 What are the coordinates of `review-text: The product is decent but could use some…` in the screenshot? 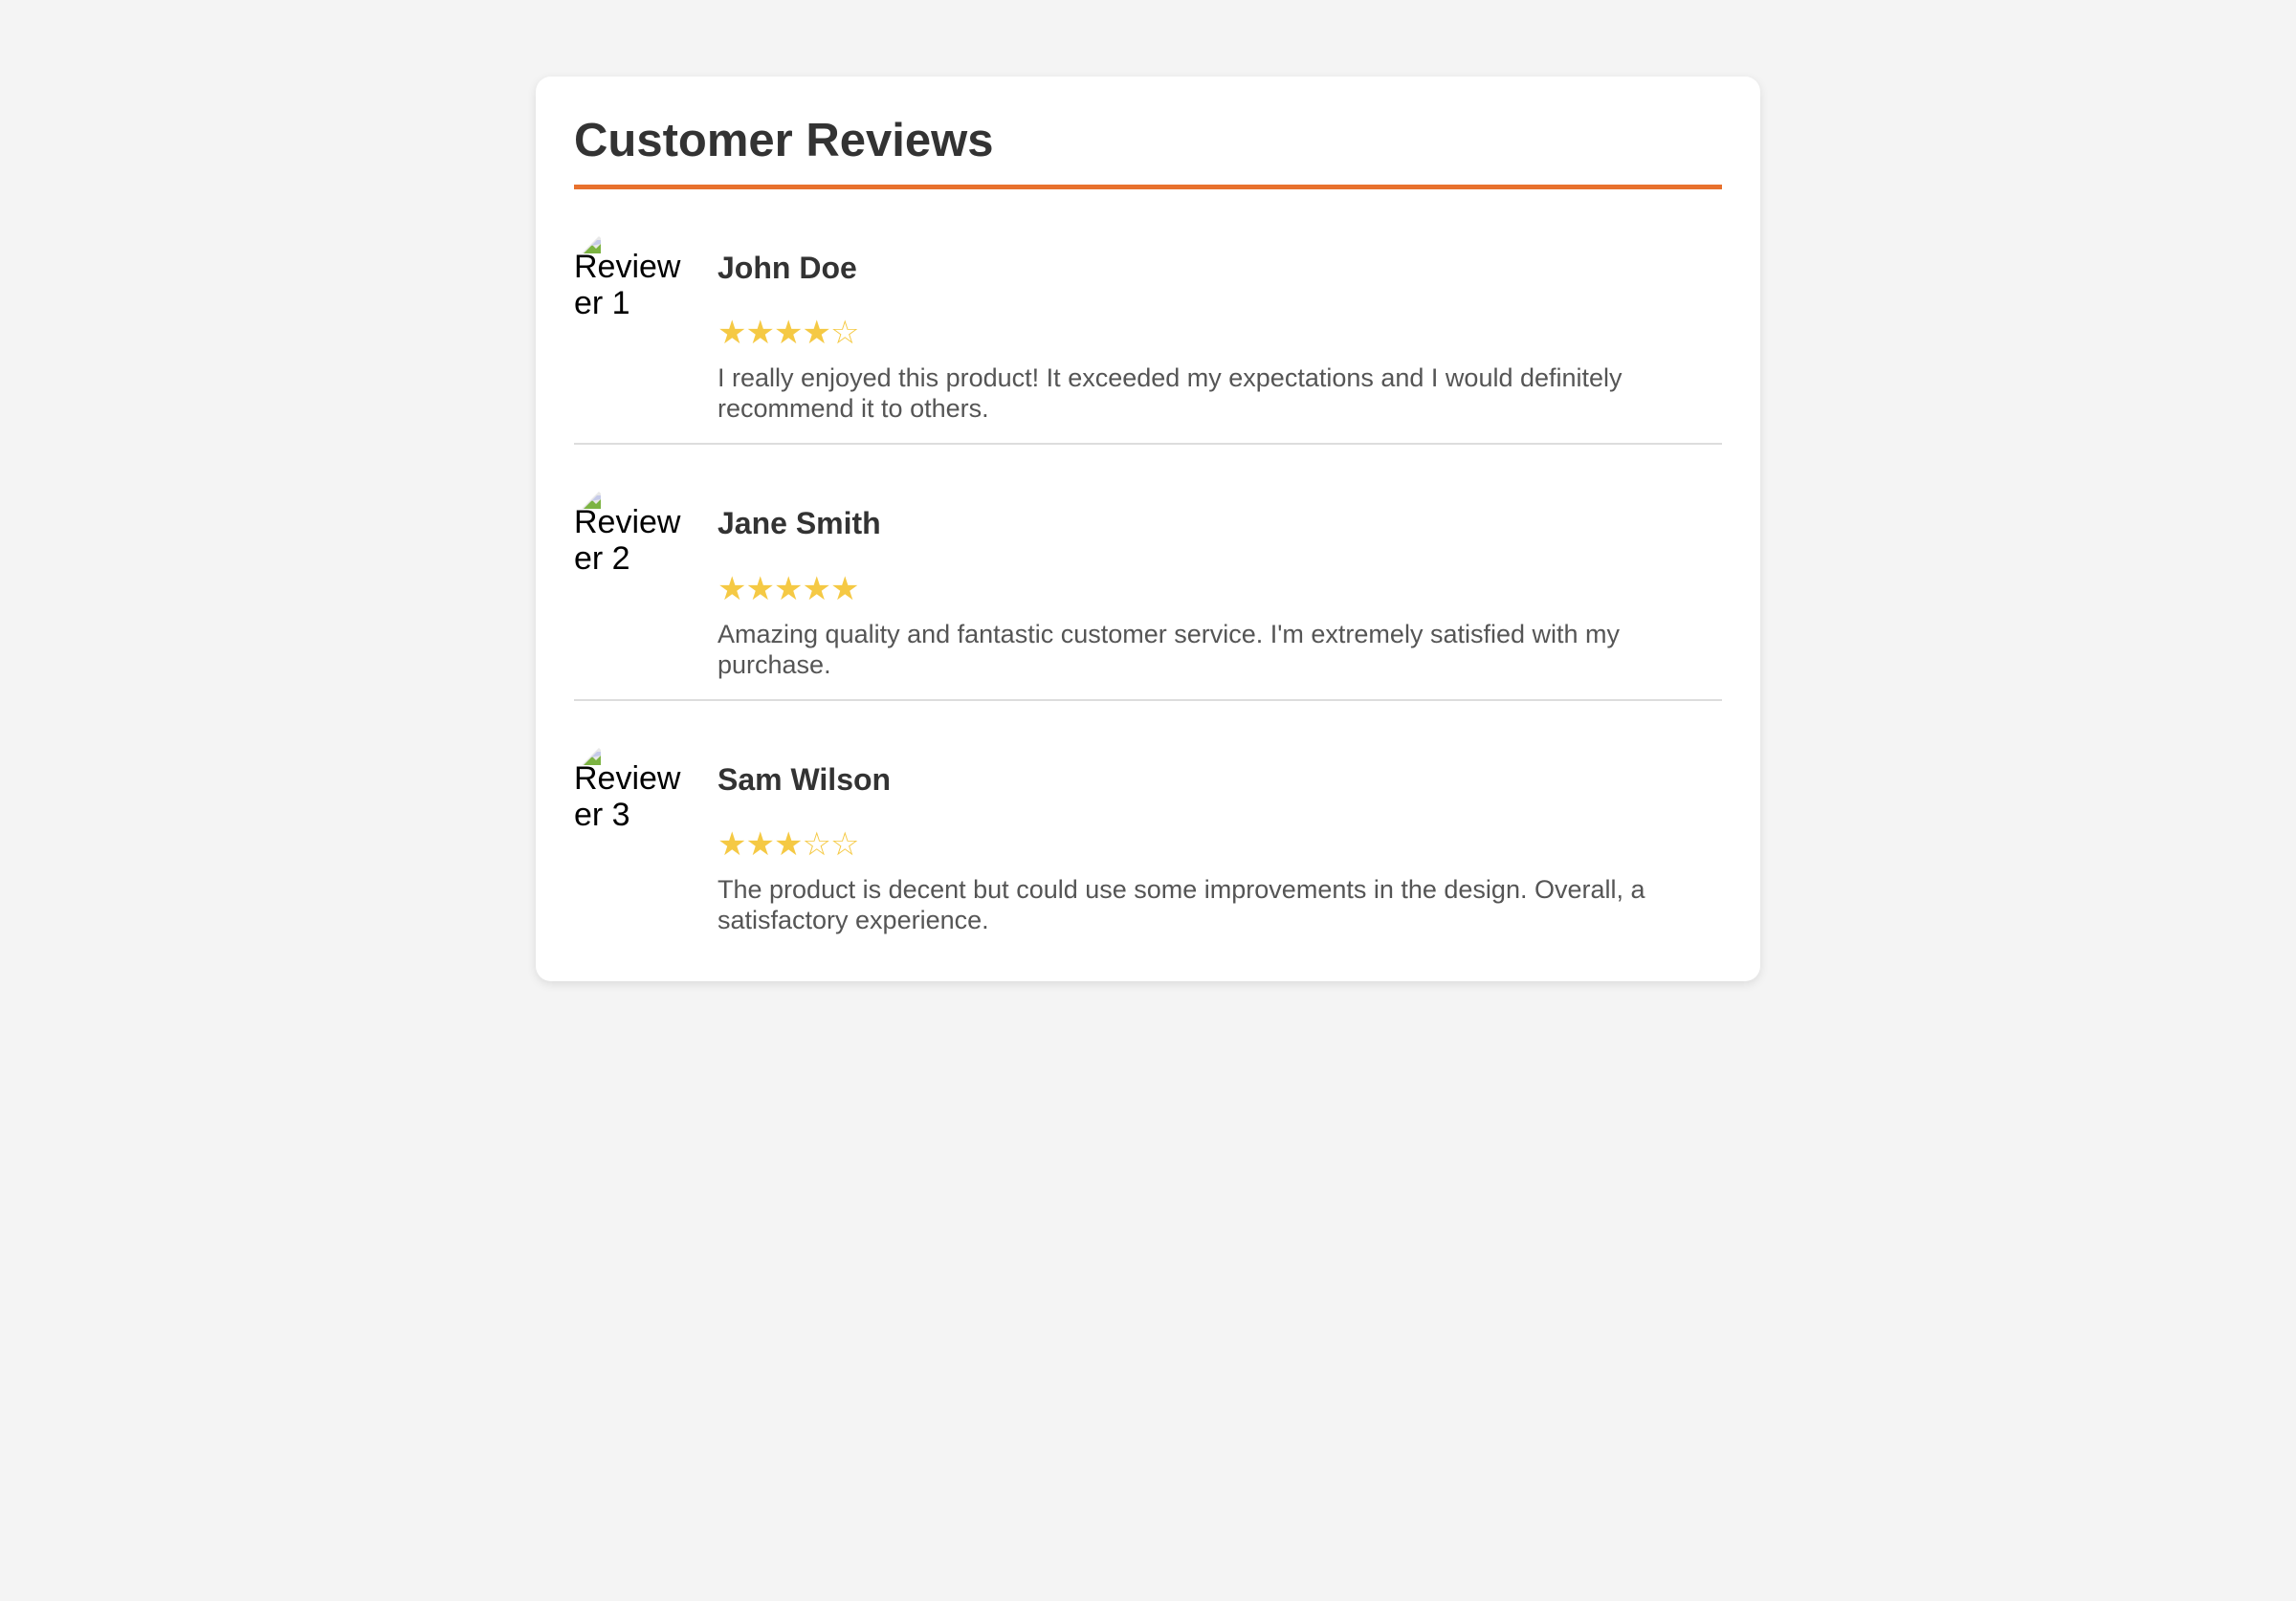 It's located at (1182, 905).